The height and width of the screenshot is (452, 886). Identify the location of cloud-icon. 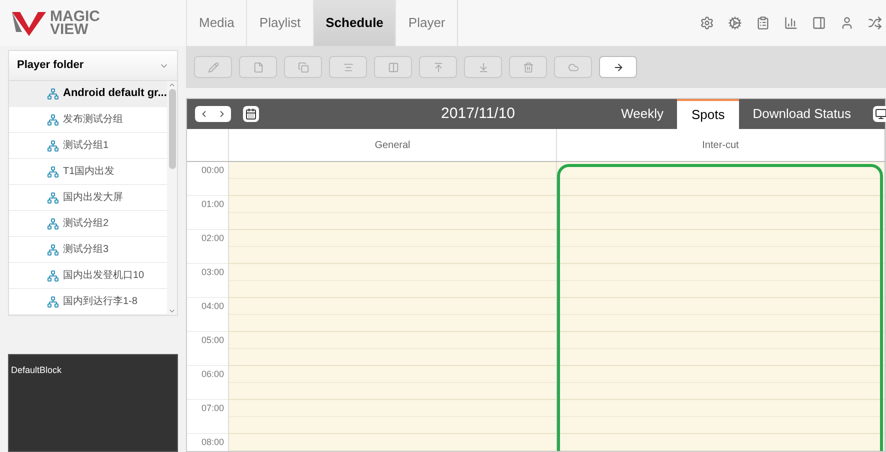
(573, 67).